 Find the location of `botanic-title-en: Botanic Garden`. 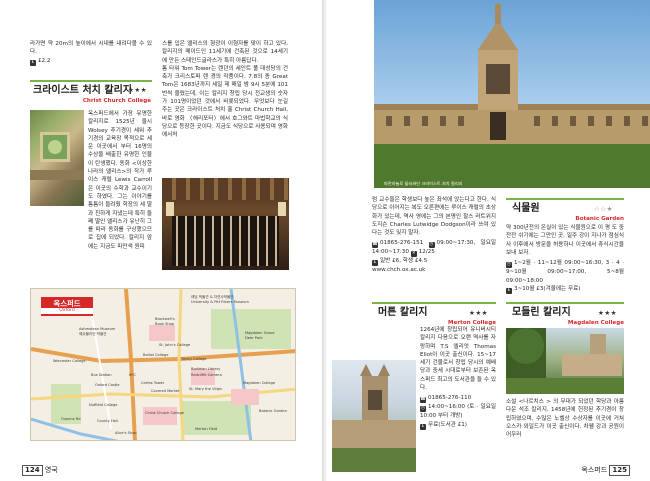

botanic-title-en: Botanic Garden is located at coordinates (599, 219).